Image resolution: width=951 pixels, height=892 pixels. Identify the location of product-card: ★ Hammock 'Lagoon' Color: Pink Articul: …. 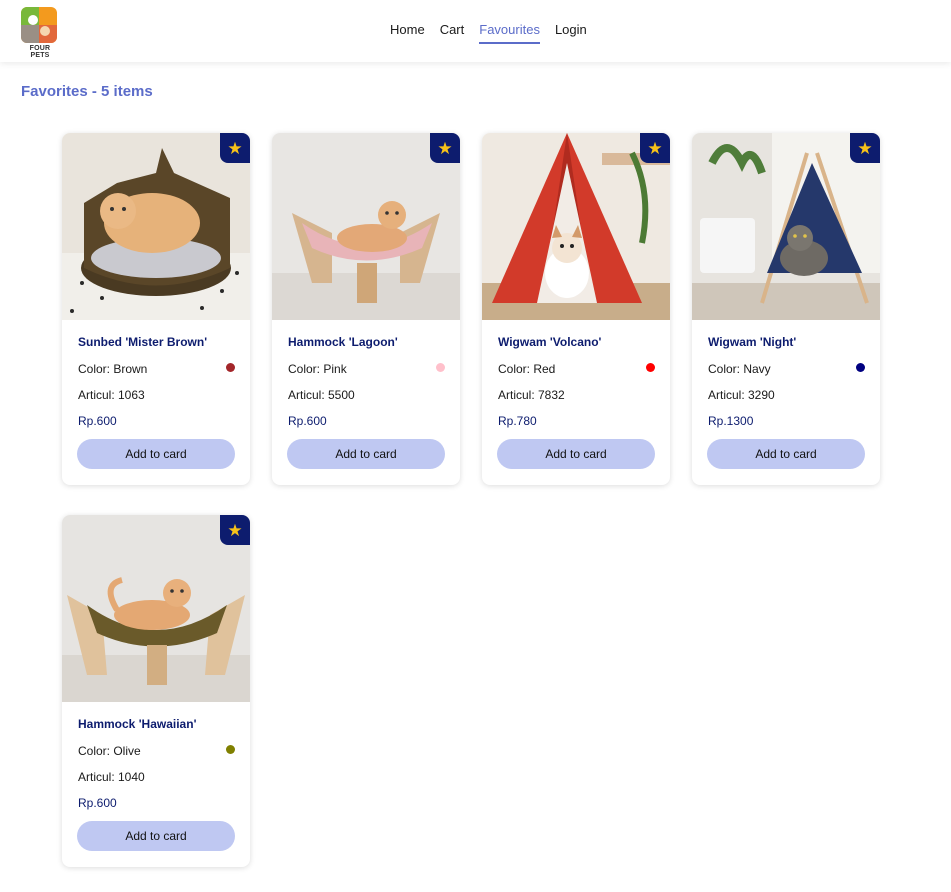
(366, 309).